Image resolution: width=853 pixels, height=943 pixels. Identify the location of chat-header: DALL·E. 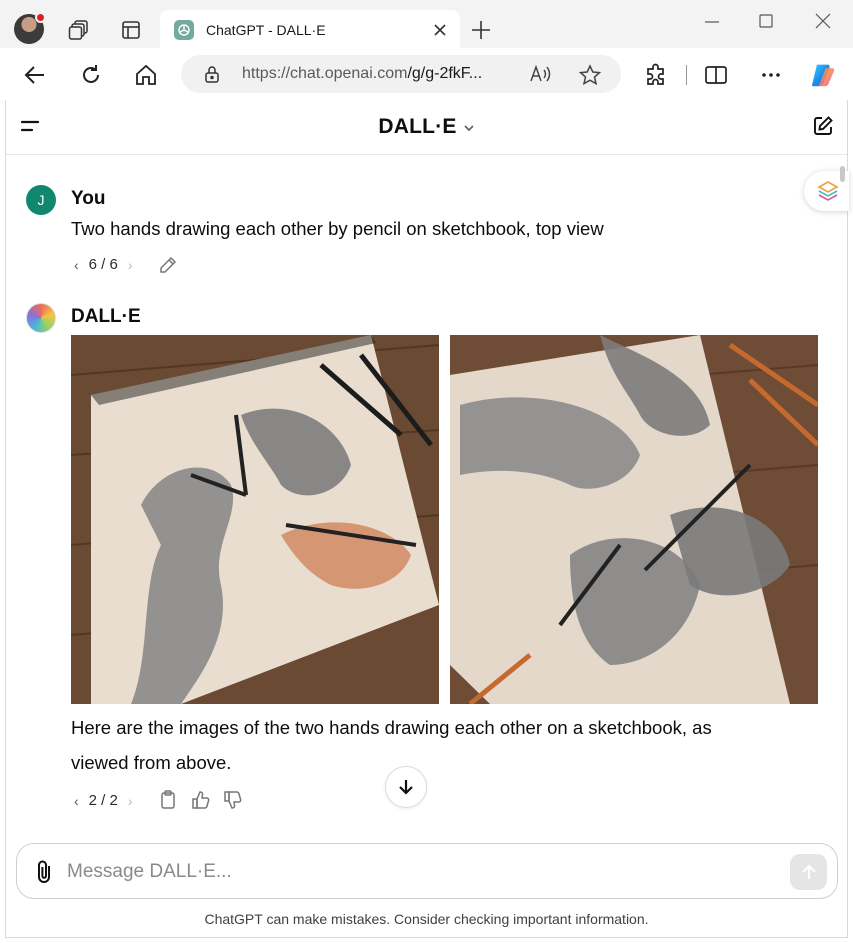
(426, 127).